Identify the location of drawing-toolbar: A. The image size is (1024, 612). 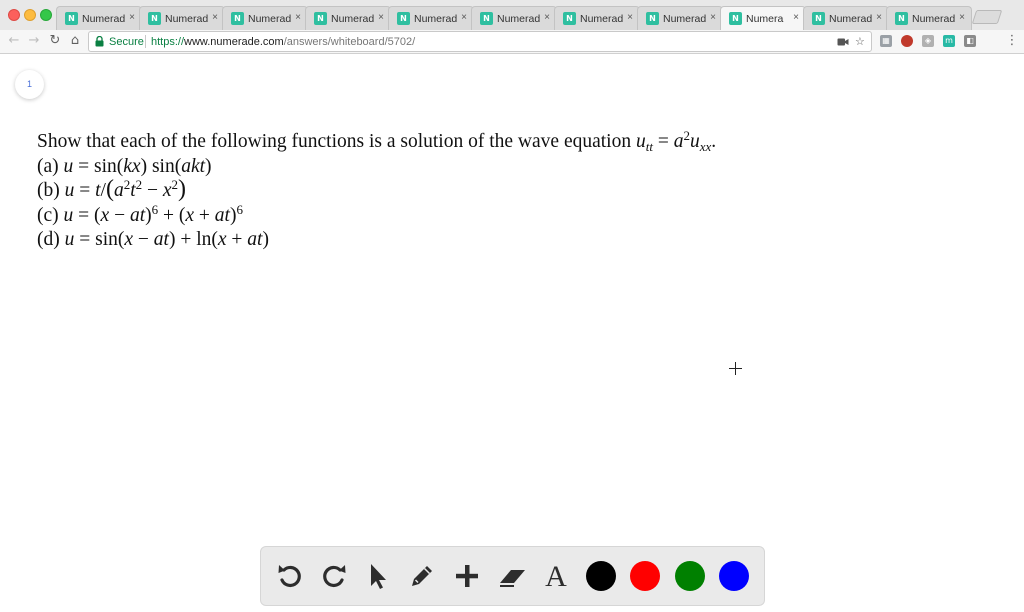
(512, 576).